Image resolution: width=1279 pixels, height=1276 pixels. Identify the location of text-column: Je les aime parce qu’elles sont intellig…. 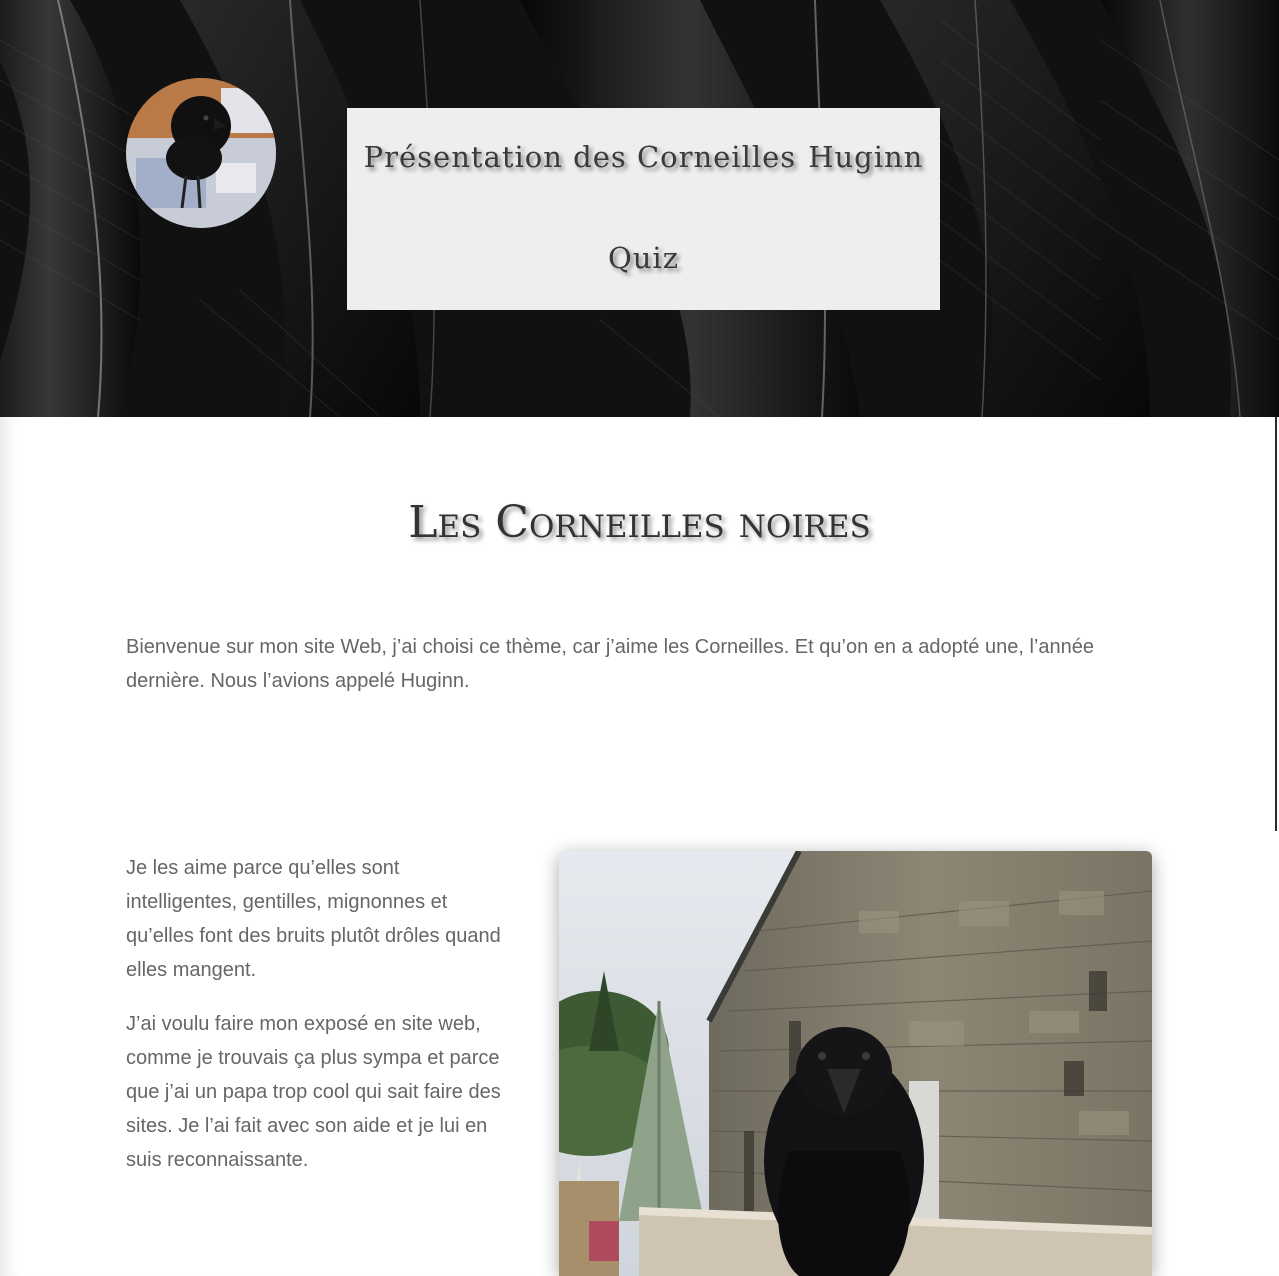
(318, 1024).